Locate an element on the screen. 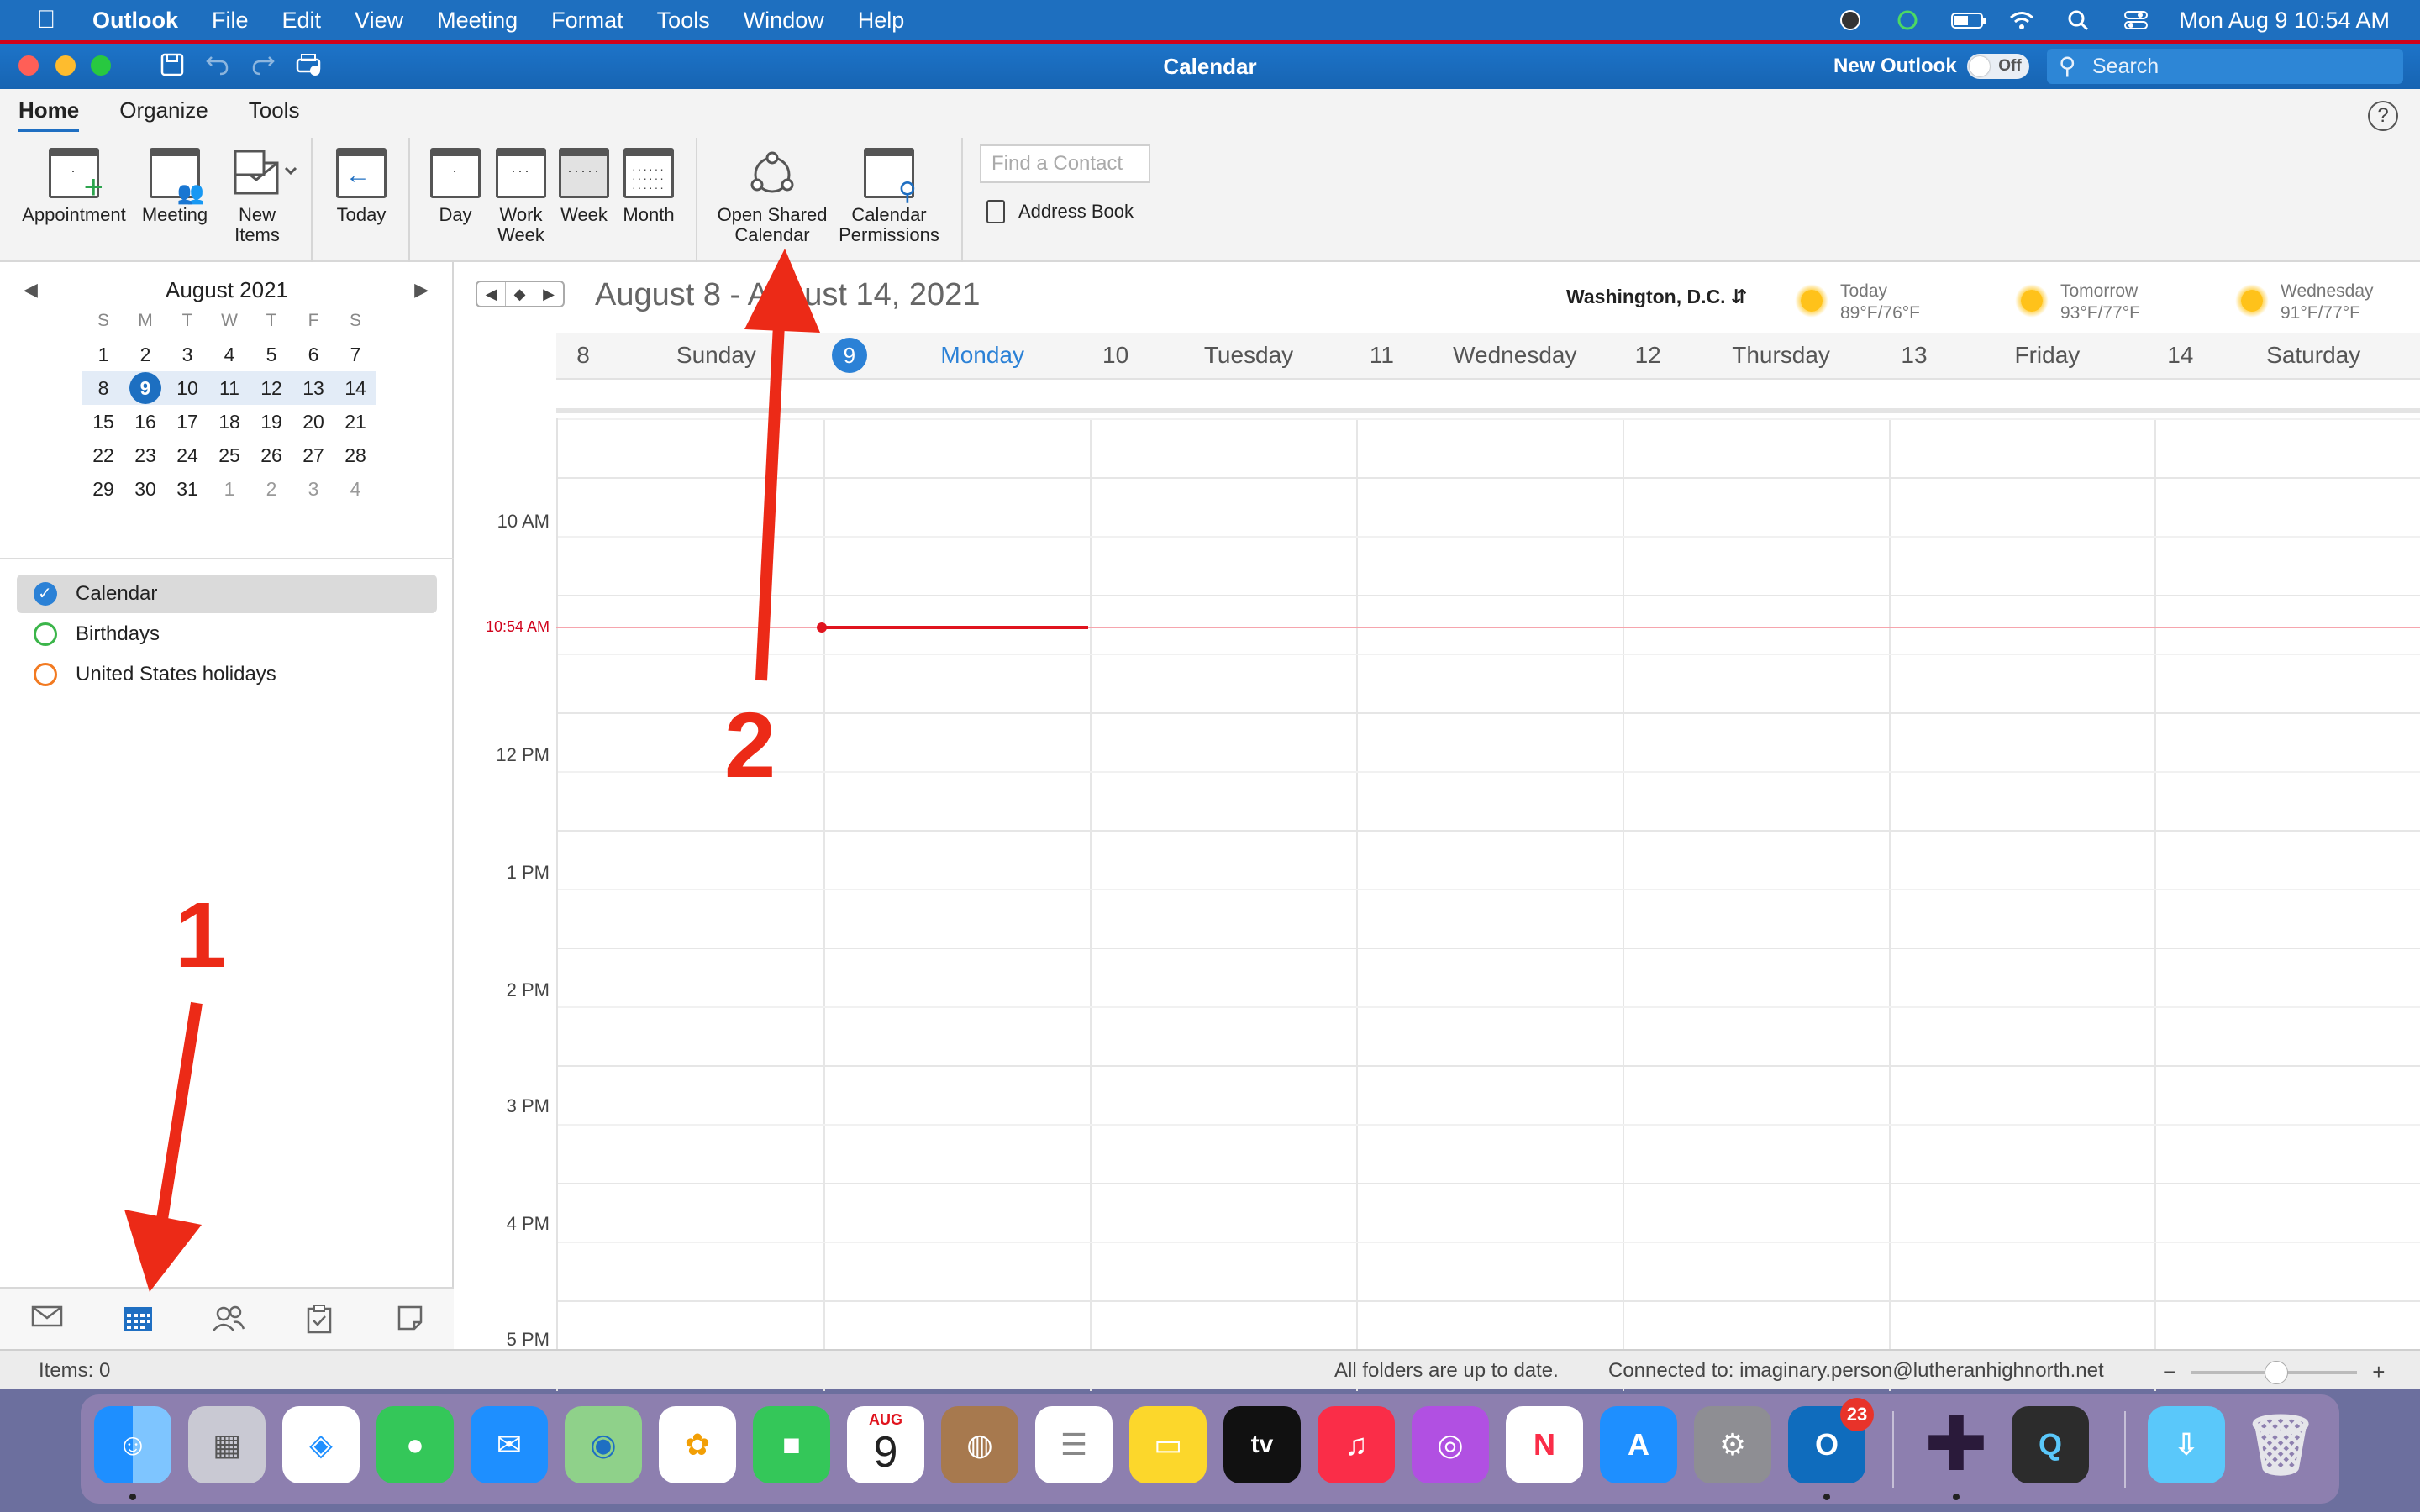 Image resolution: width=2420 pixels, height=1512 pixels. menubar-clock: Mon Aug 9 10:54 AM is located at coordinates (2284, 21).